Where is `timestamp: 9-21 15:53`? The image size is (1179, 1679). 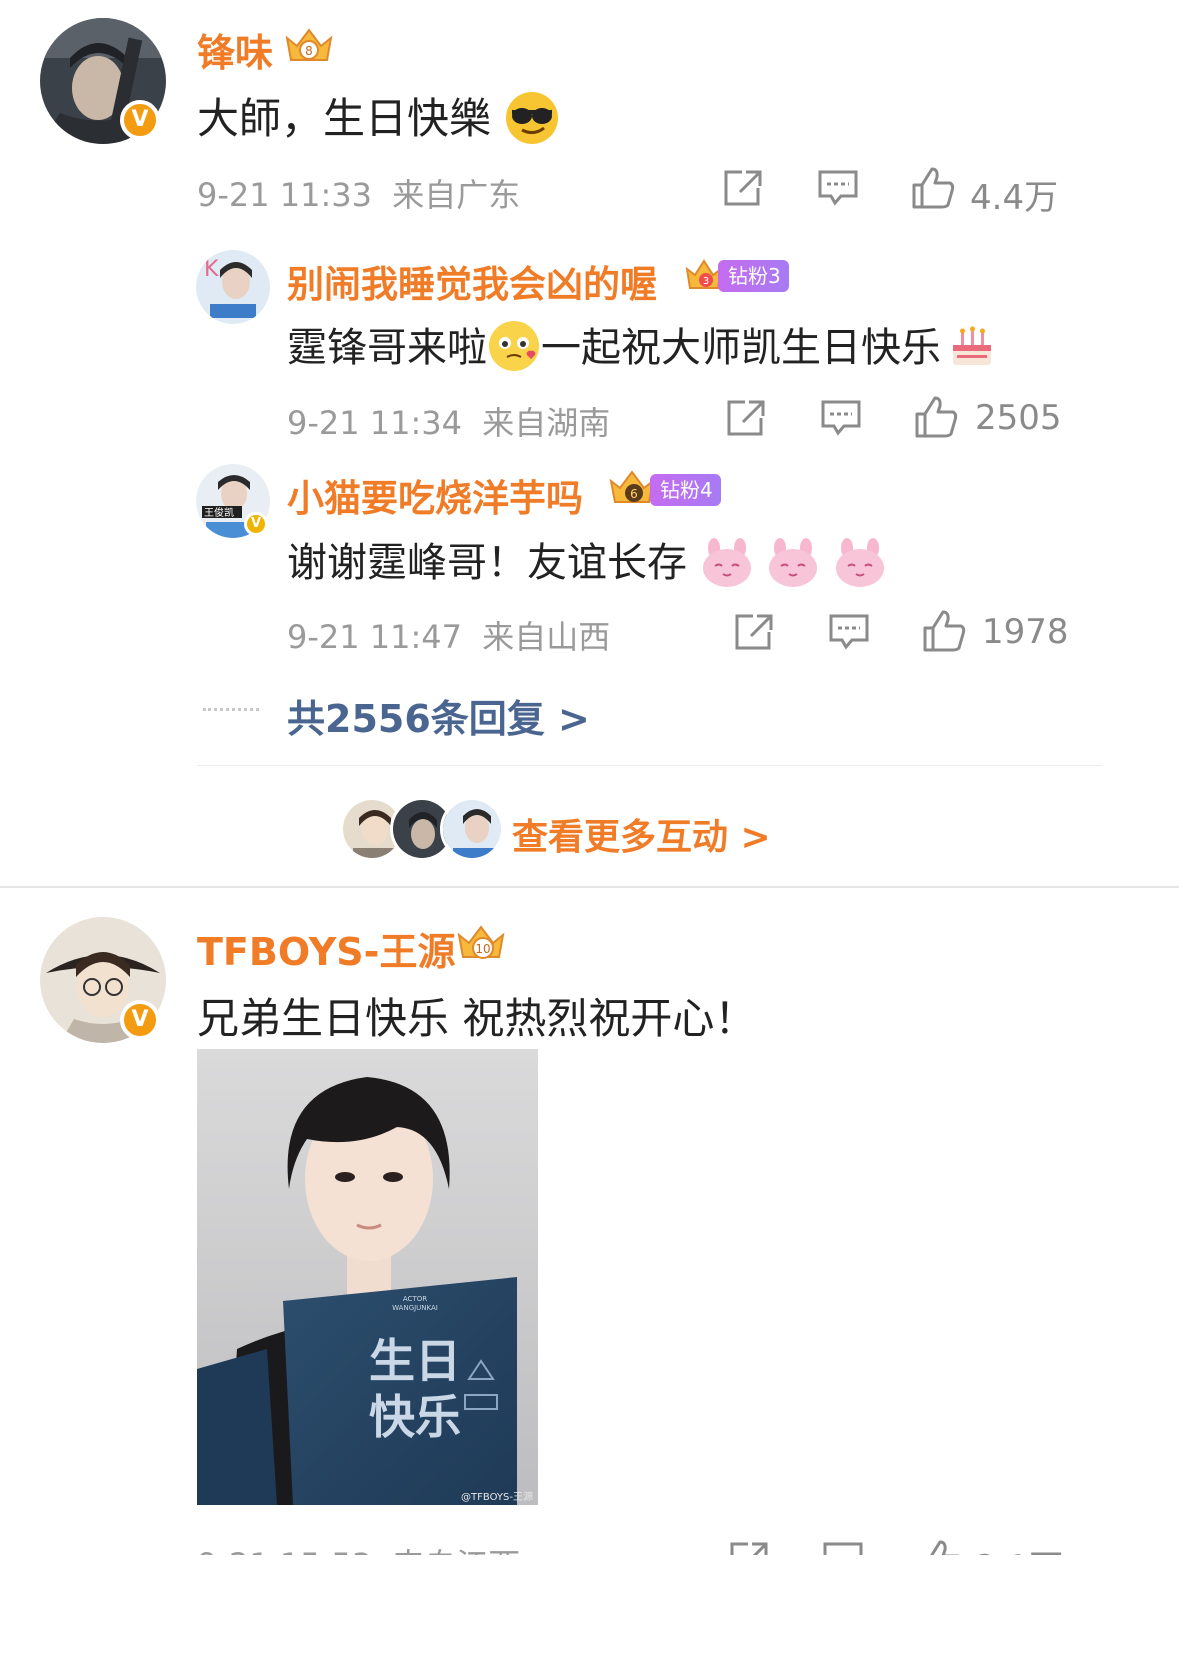 timestamp: 9-21 15:53 is located at coordinates (284, 1550).